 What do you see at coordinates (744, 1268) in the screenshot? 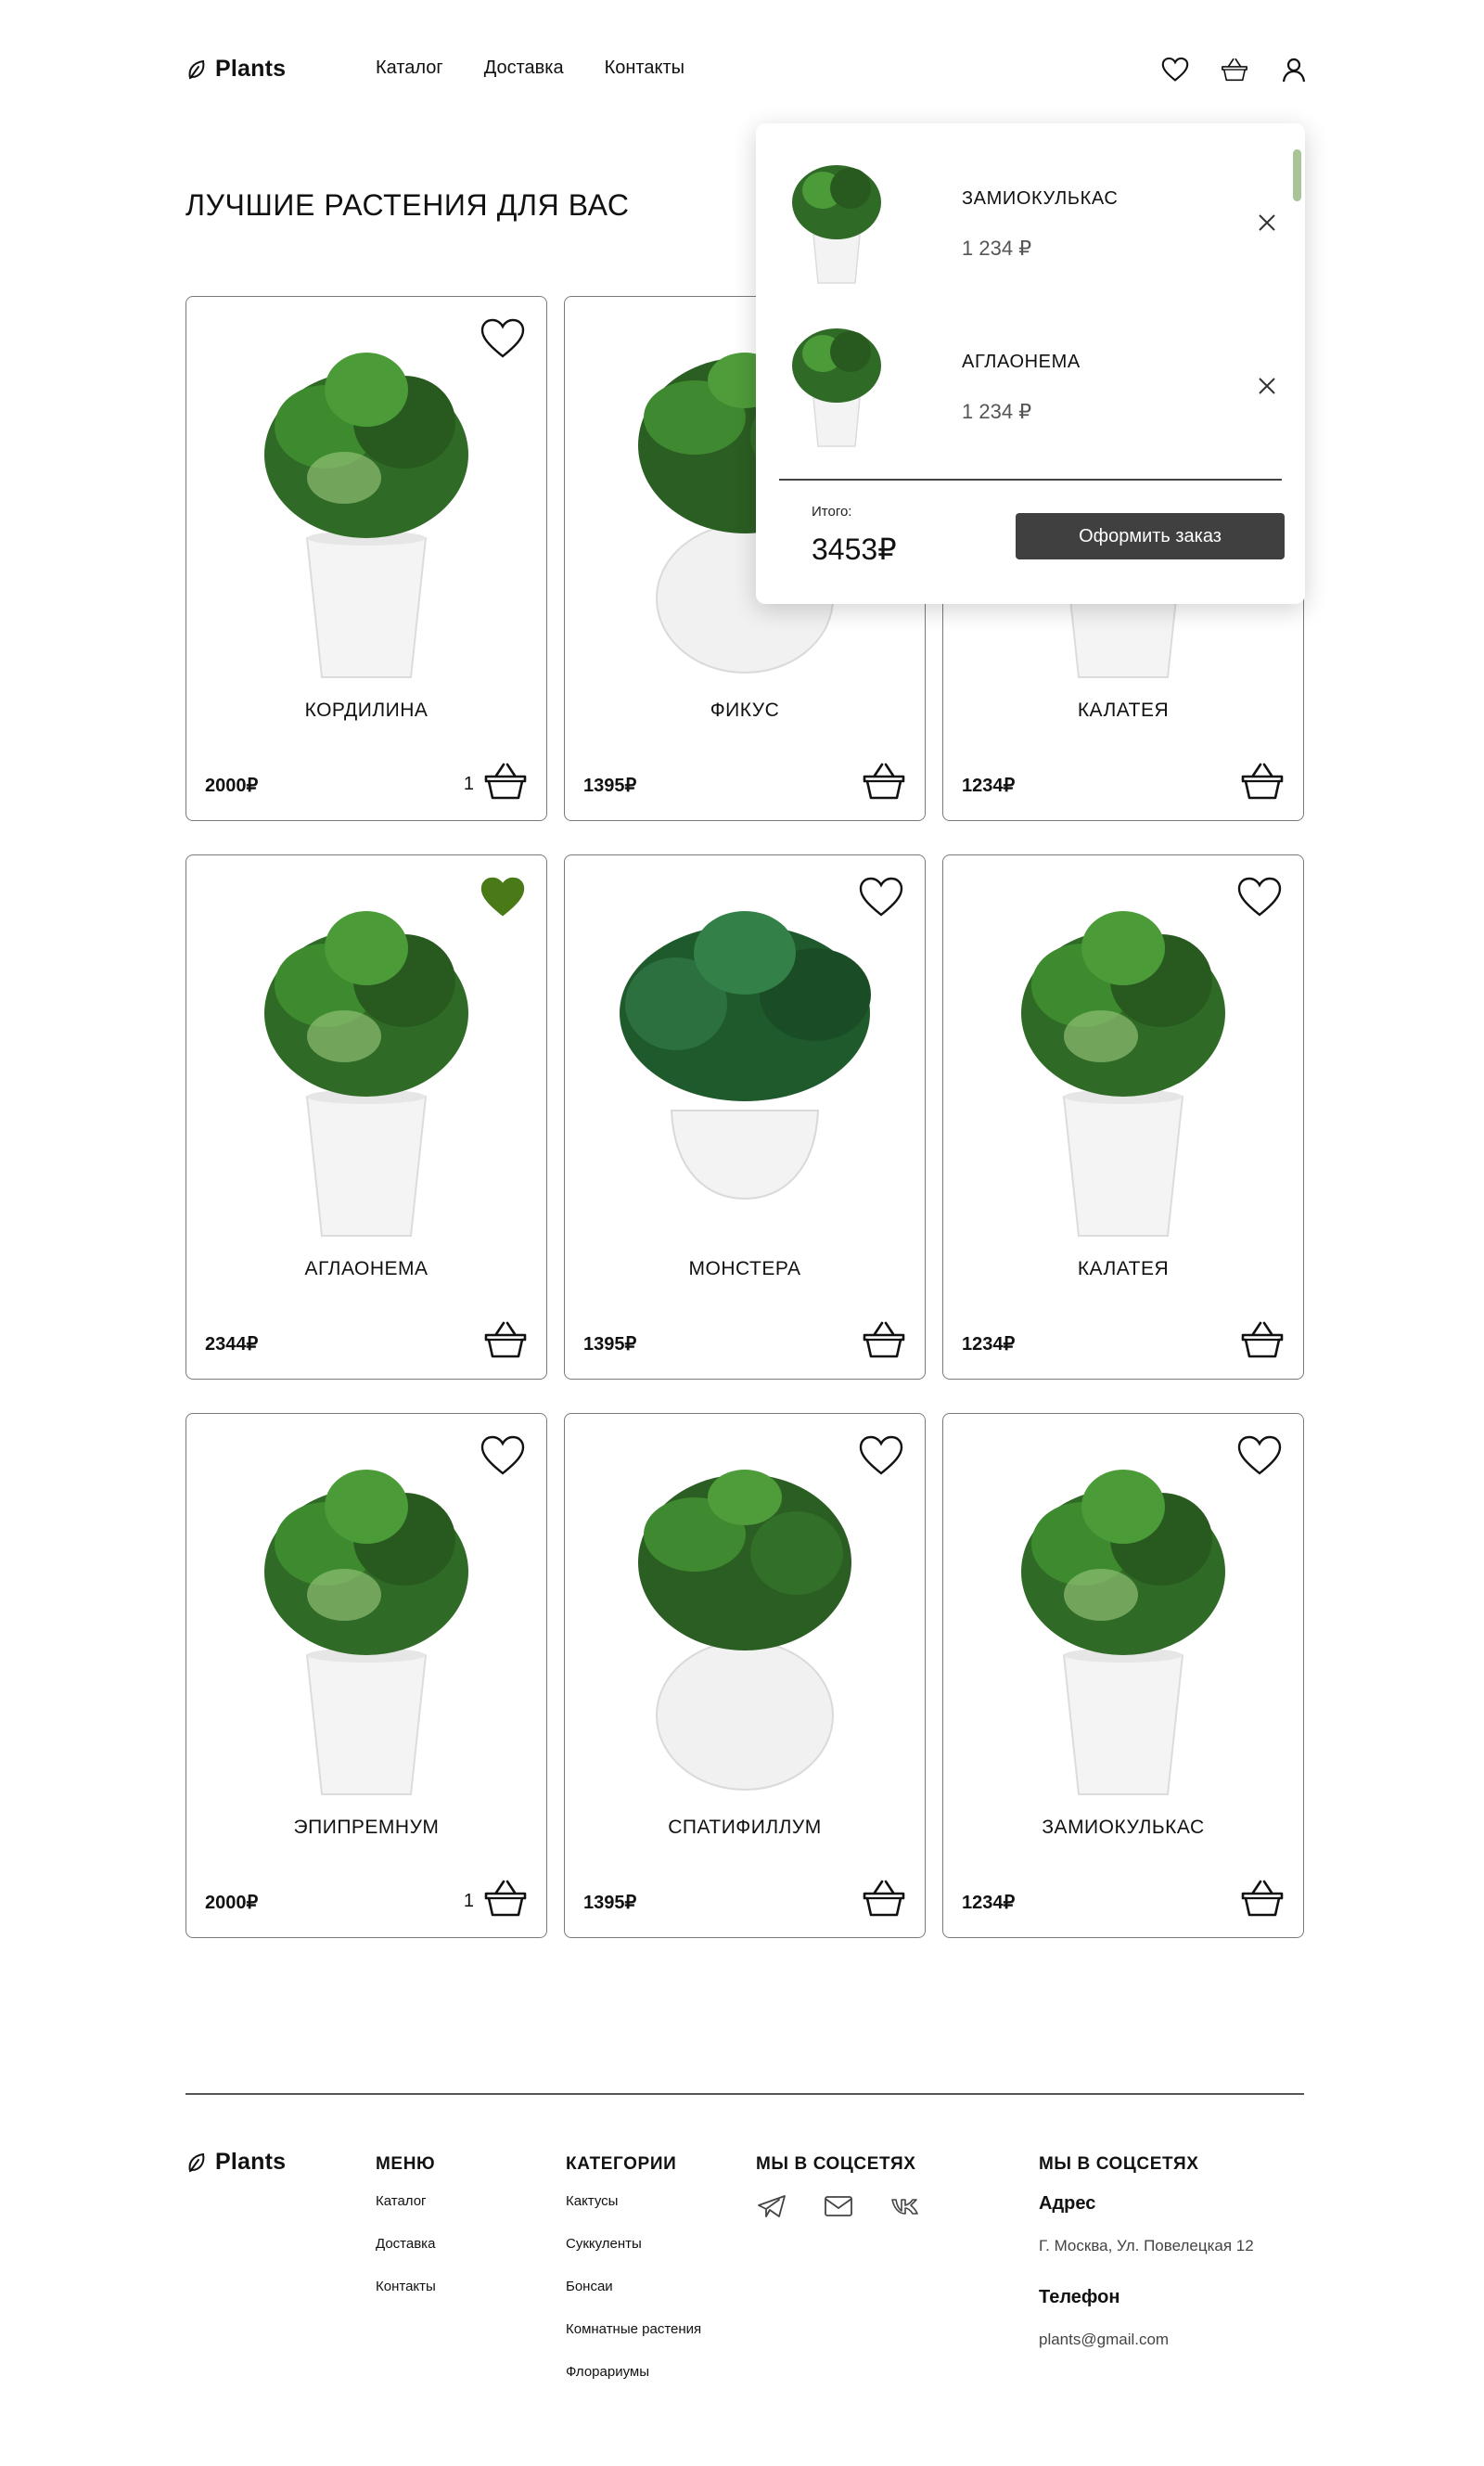
I see `product-name: МОНСТЕРА` at bounding box center [744, 1268].